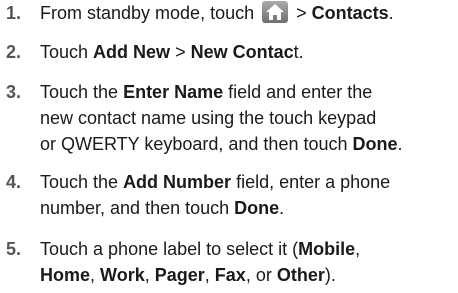 The image size is (458, 293). I want to click on home-icon, so click(275, 12).